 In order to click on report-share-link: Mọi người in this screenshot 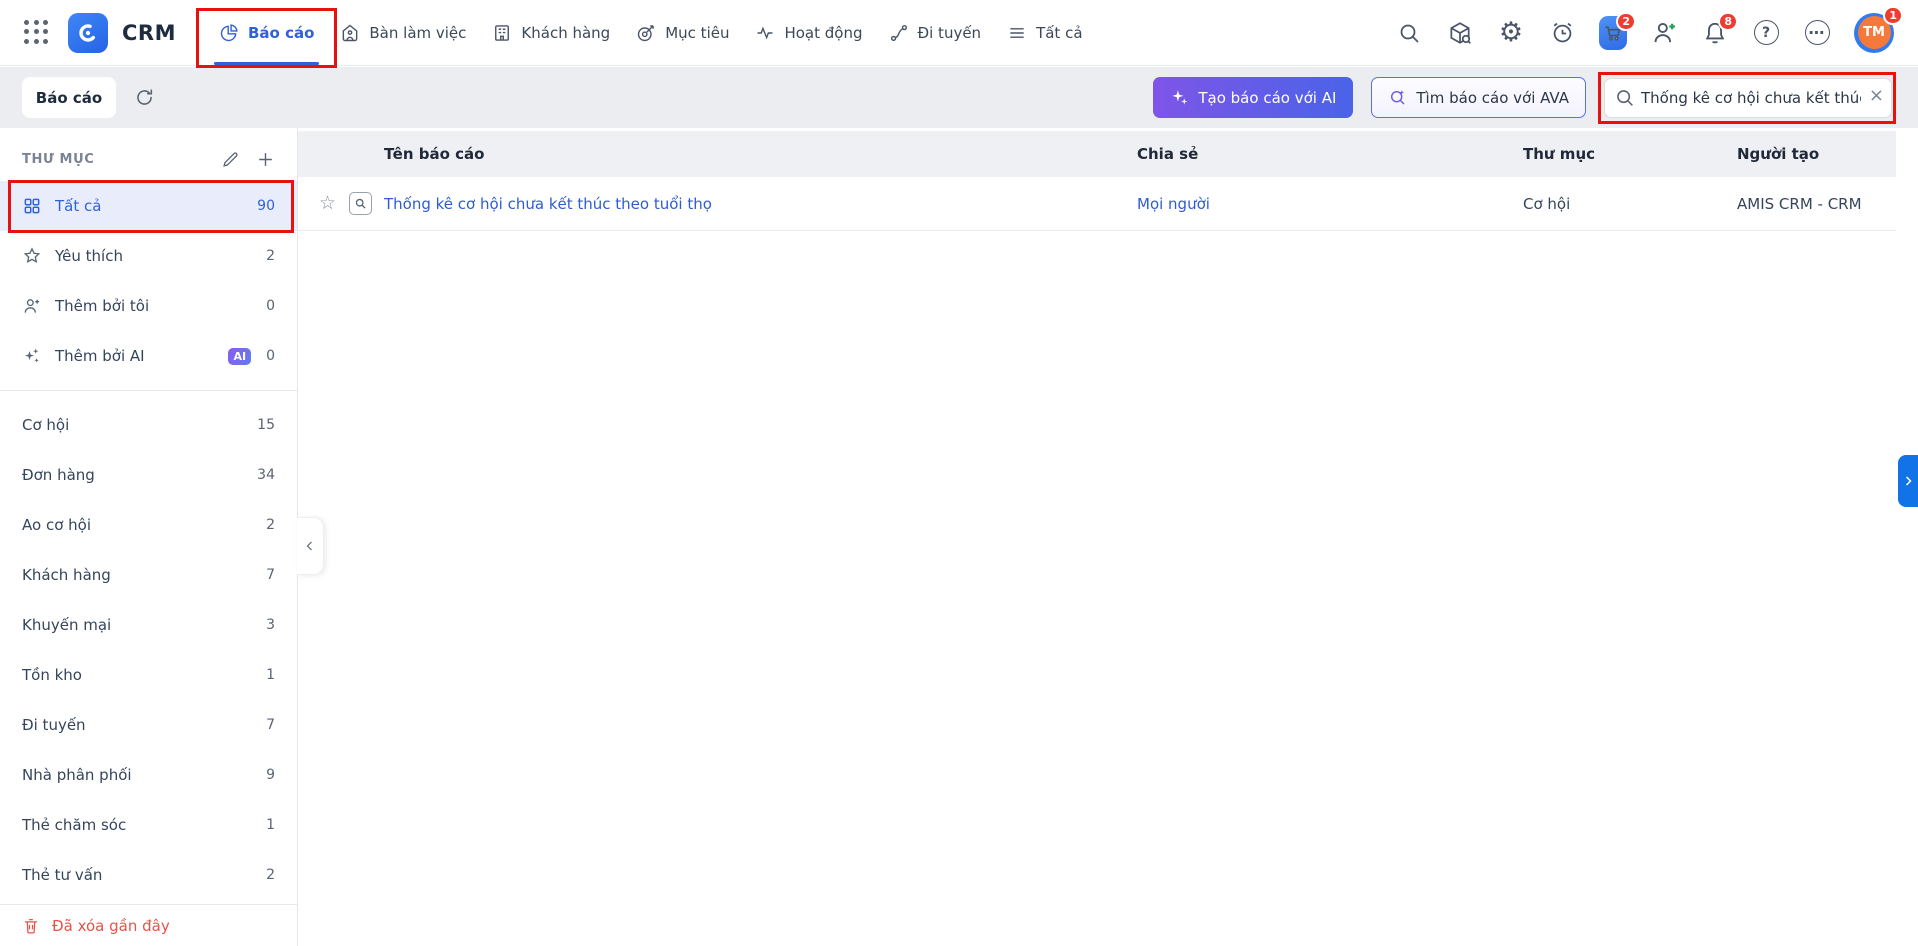, I will do `click(1173, 204)`.